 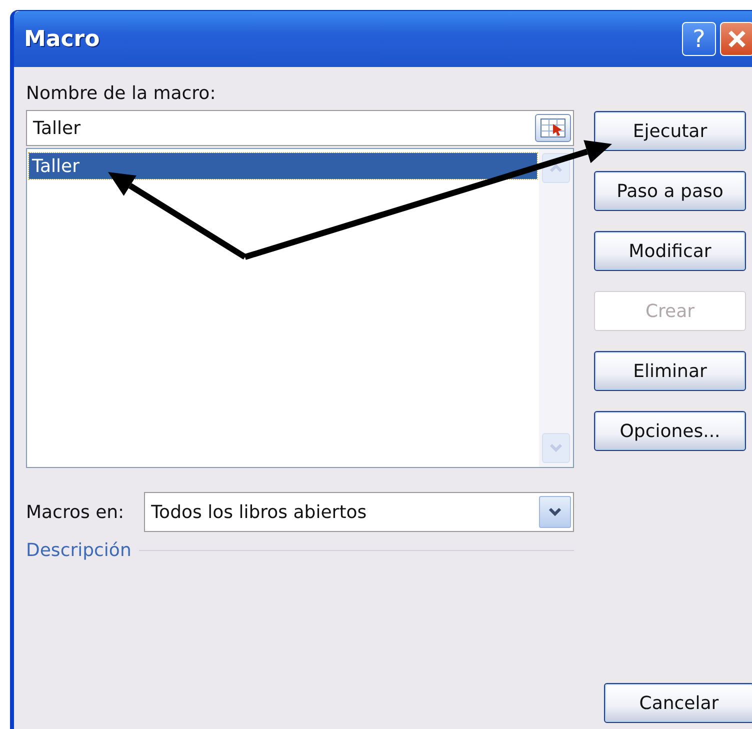 What do you see at coordinates (79, 550) in the screenshot?
I see `section-heading: Descripción` at bounding box center [79, 550].